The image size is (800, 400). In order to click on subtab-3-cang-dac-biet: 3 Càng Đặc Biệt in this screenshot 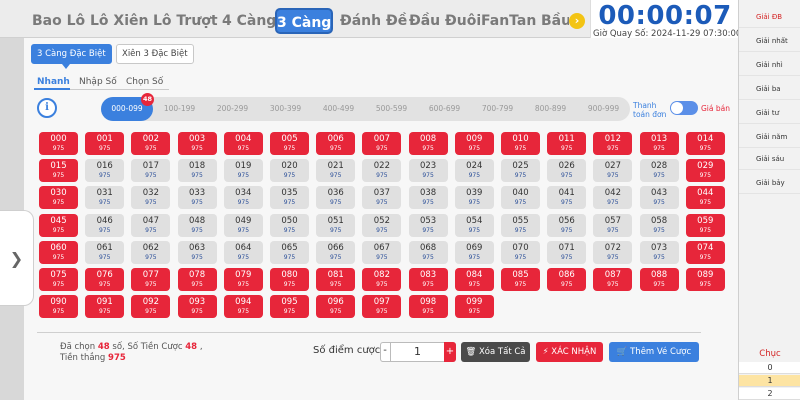, I will do `click(71, 54)`.